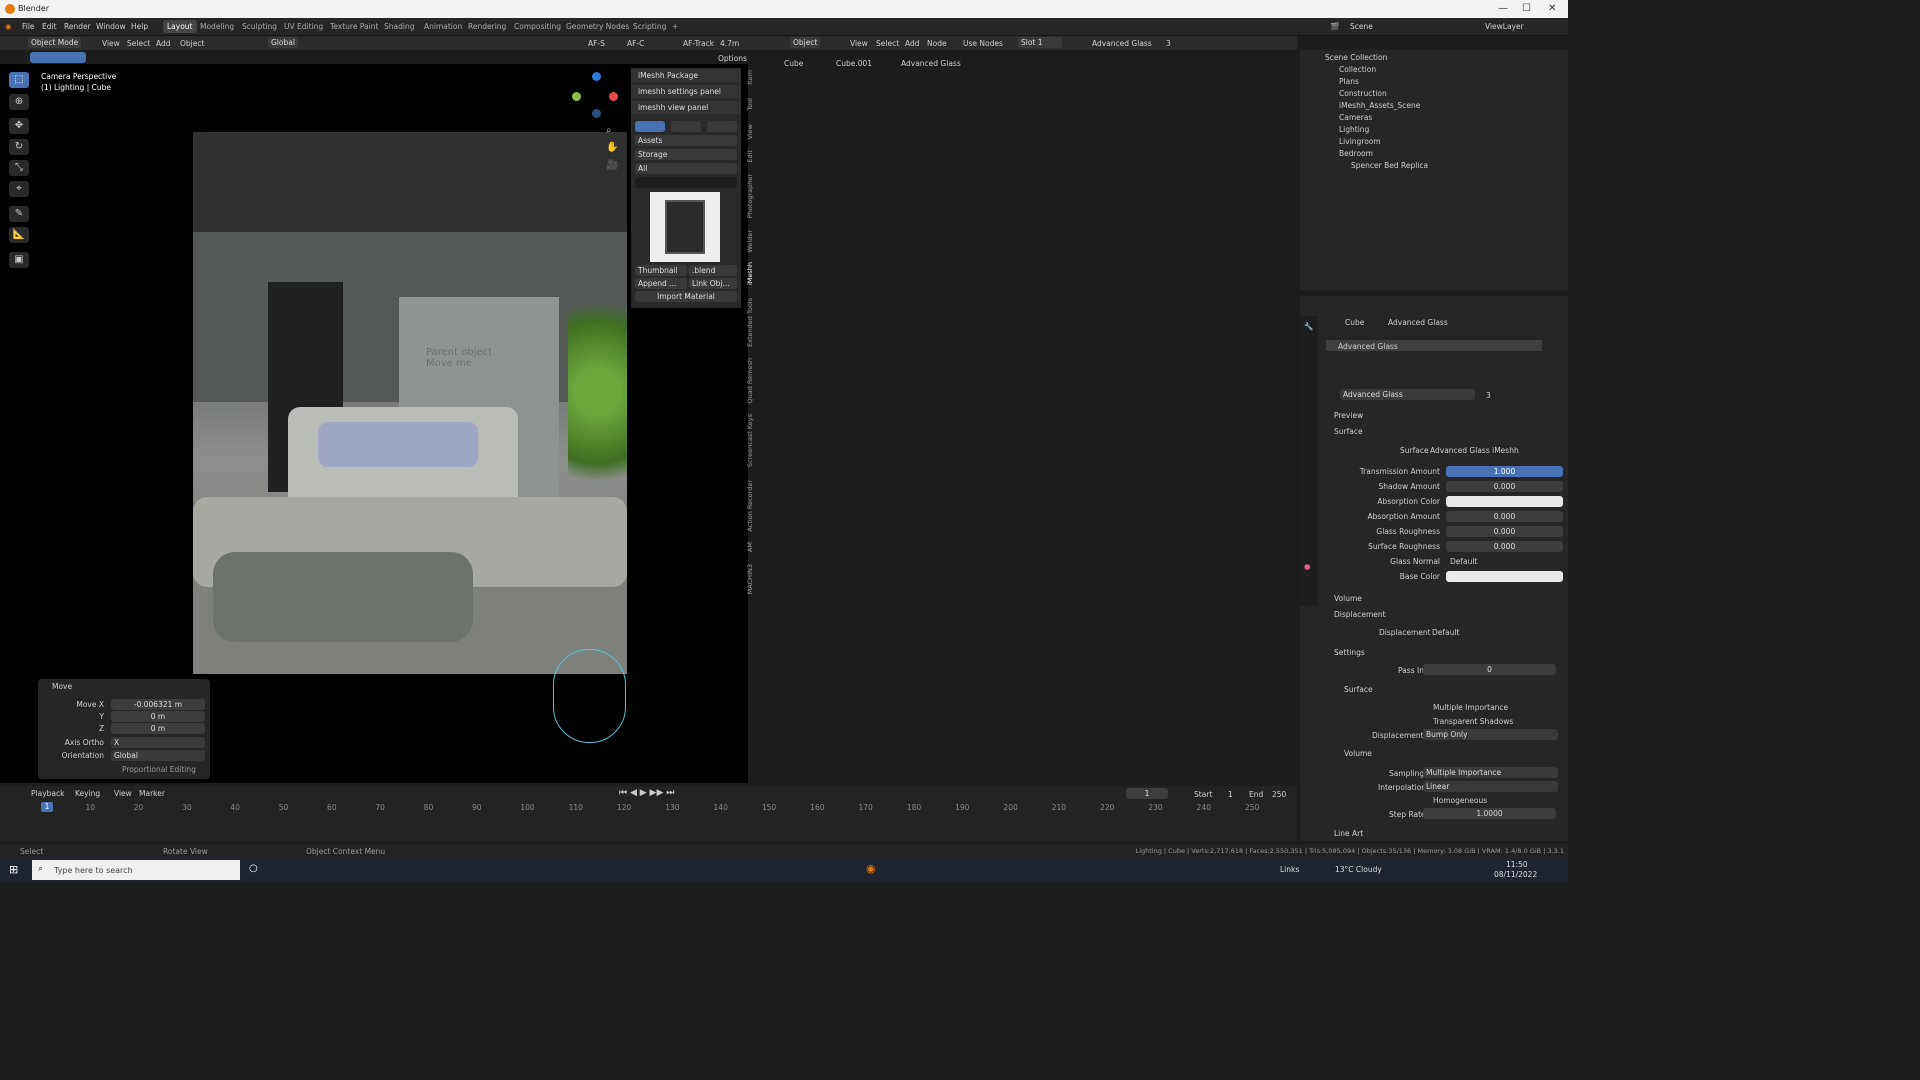  What do you see at coordinates (1460, 800) in the screenshot?
I see `homogeneous-checkbox: Homogeneous` at bounding box center [1460, 800].